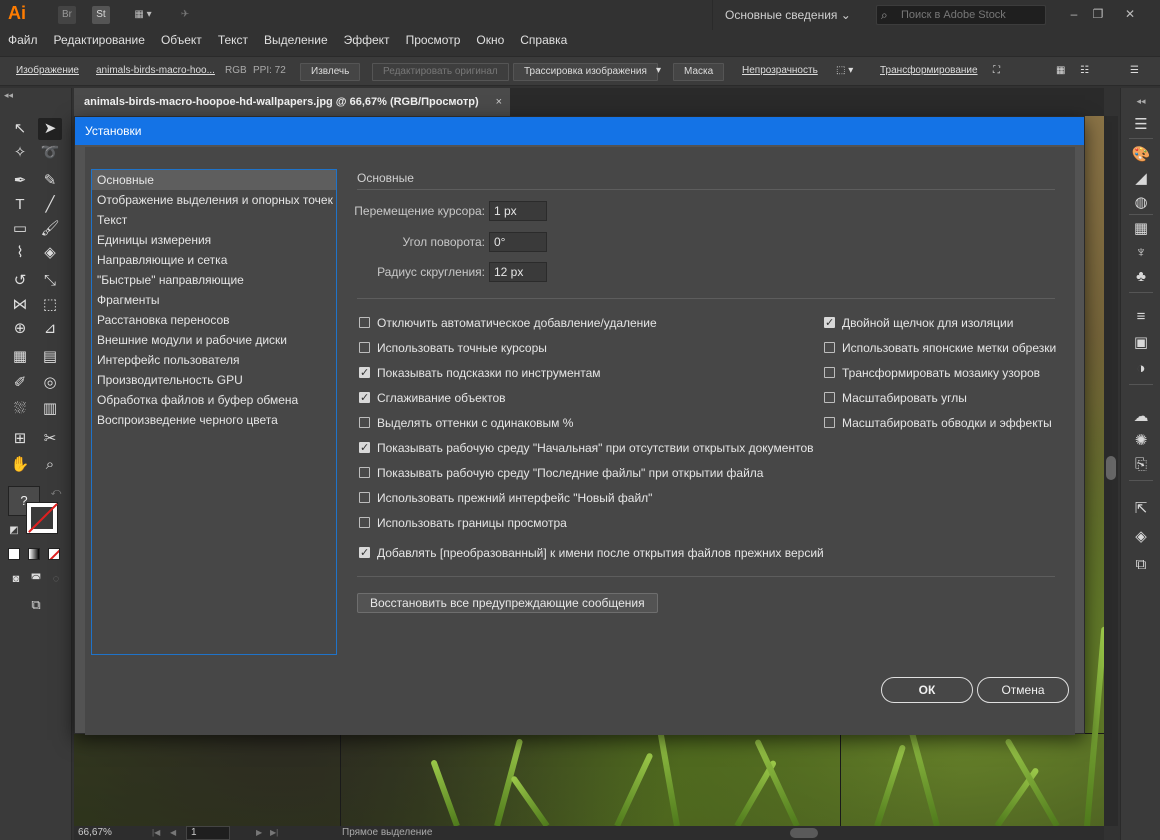  What do you see at coordinates (50, 129) in the screenshot?
I see `direct-selection-tool-icon: ➤` at bounding box center [50, 129].